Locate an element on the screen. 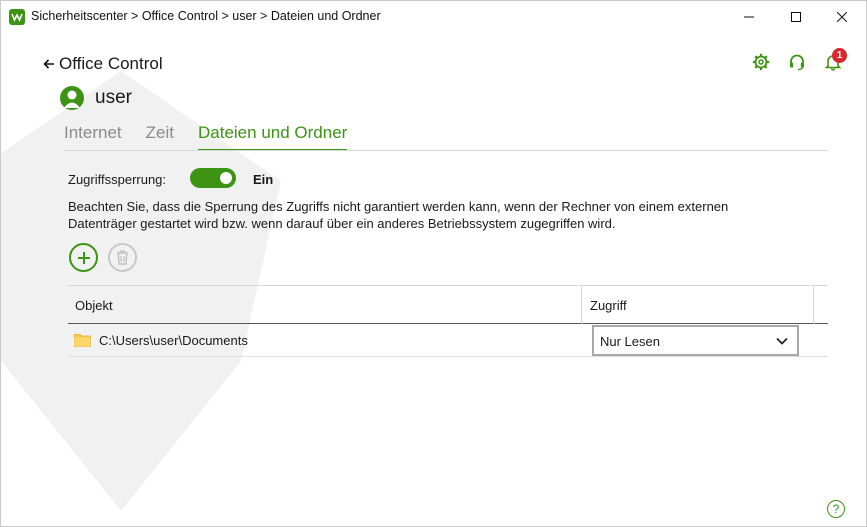  column-header-access: Zugriff is located at coordinates (608, 305).